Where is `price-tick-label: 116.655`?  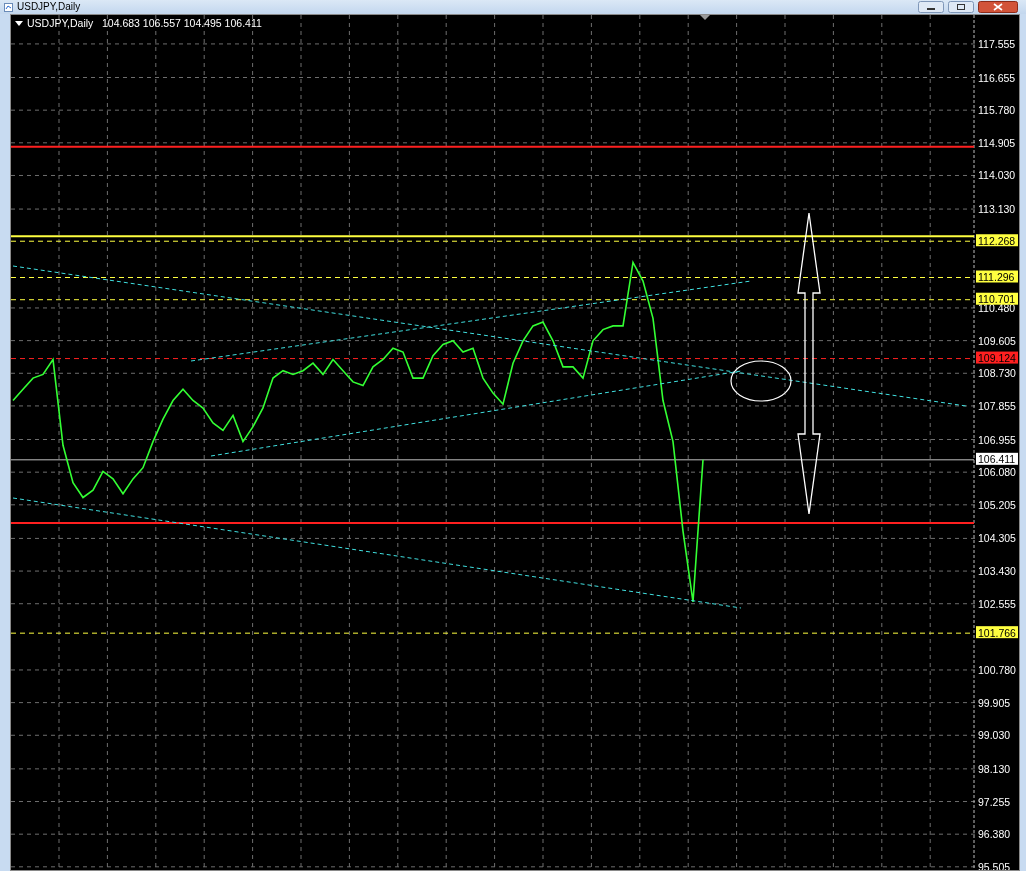 price-tick-label: 116.655 is located at coordinates (997, 77).